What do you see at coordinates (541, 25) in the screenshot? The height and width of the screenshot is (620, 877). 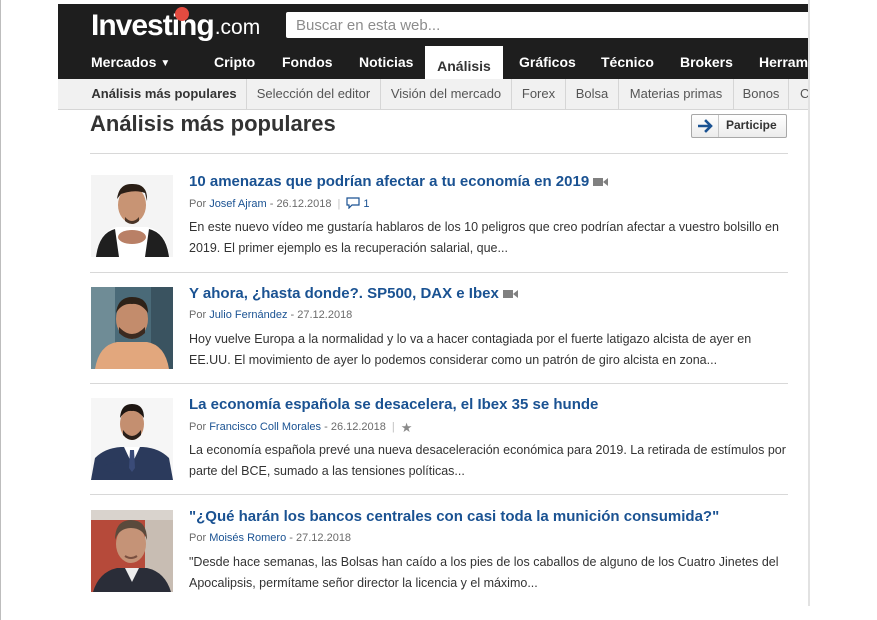 I see `search-input` at bounding box center [541, 25].